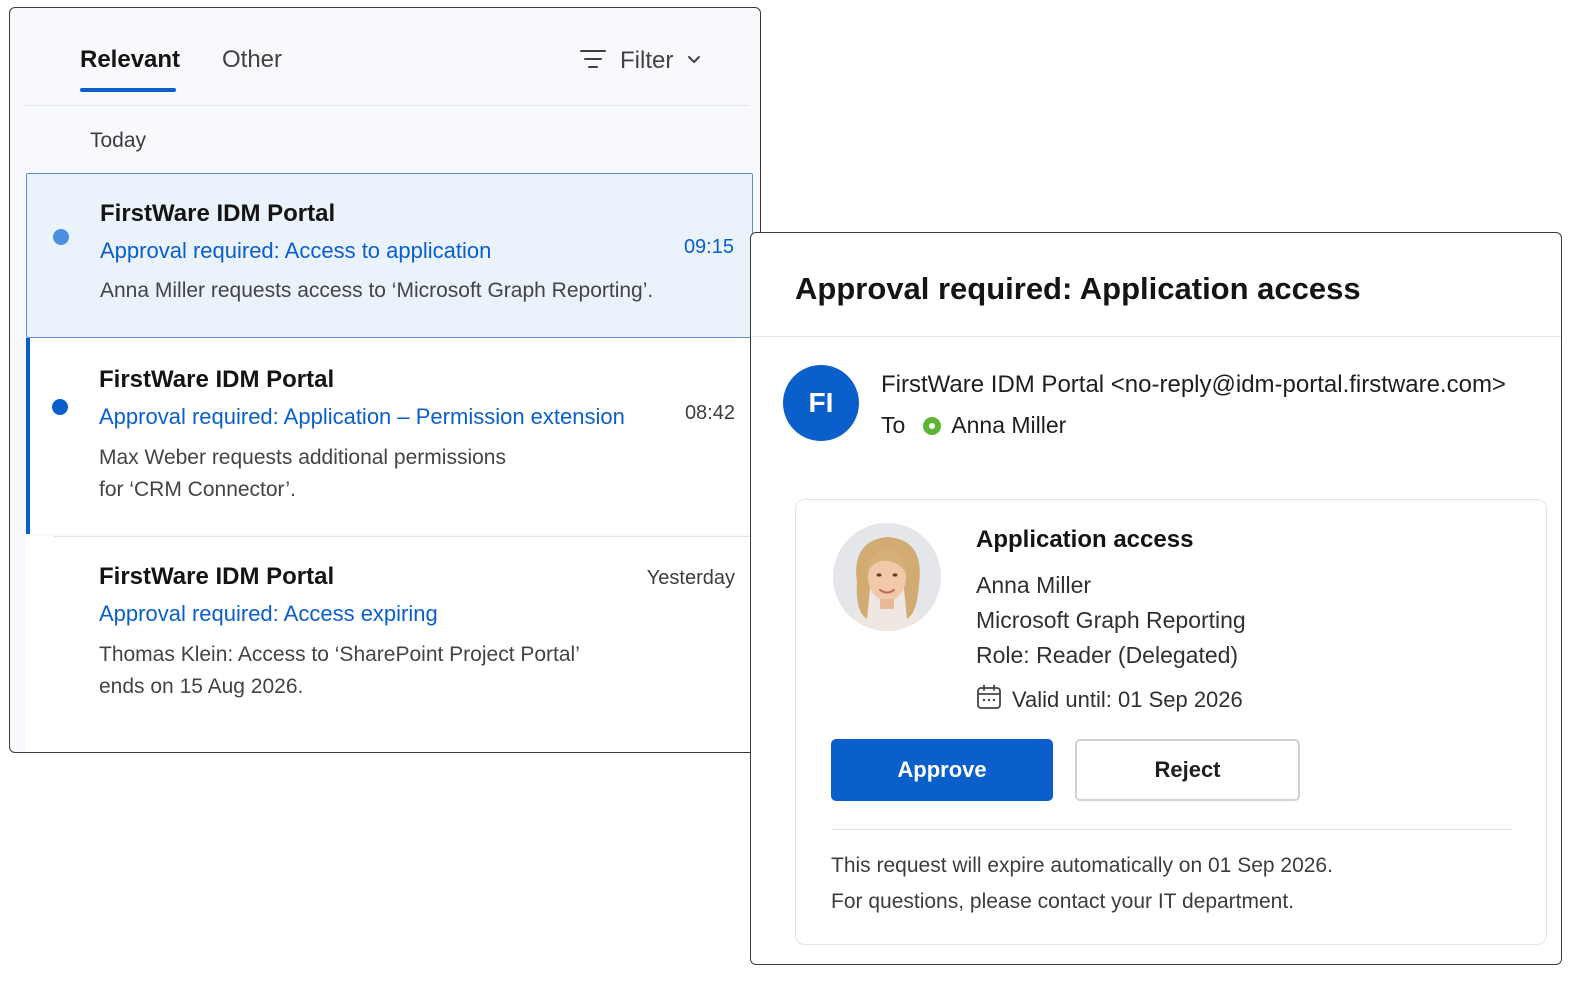  What do you see at coordinates (1172, 829) in the screenshot?
I see `divider` at bounding box center [1172, 829].